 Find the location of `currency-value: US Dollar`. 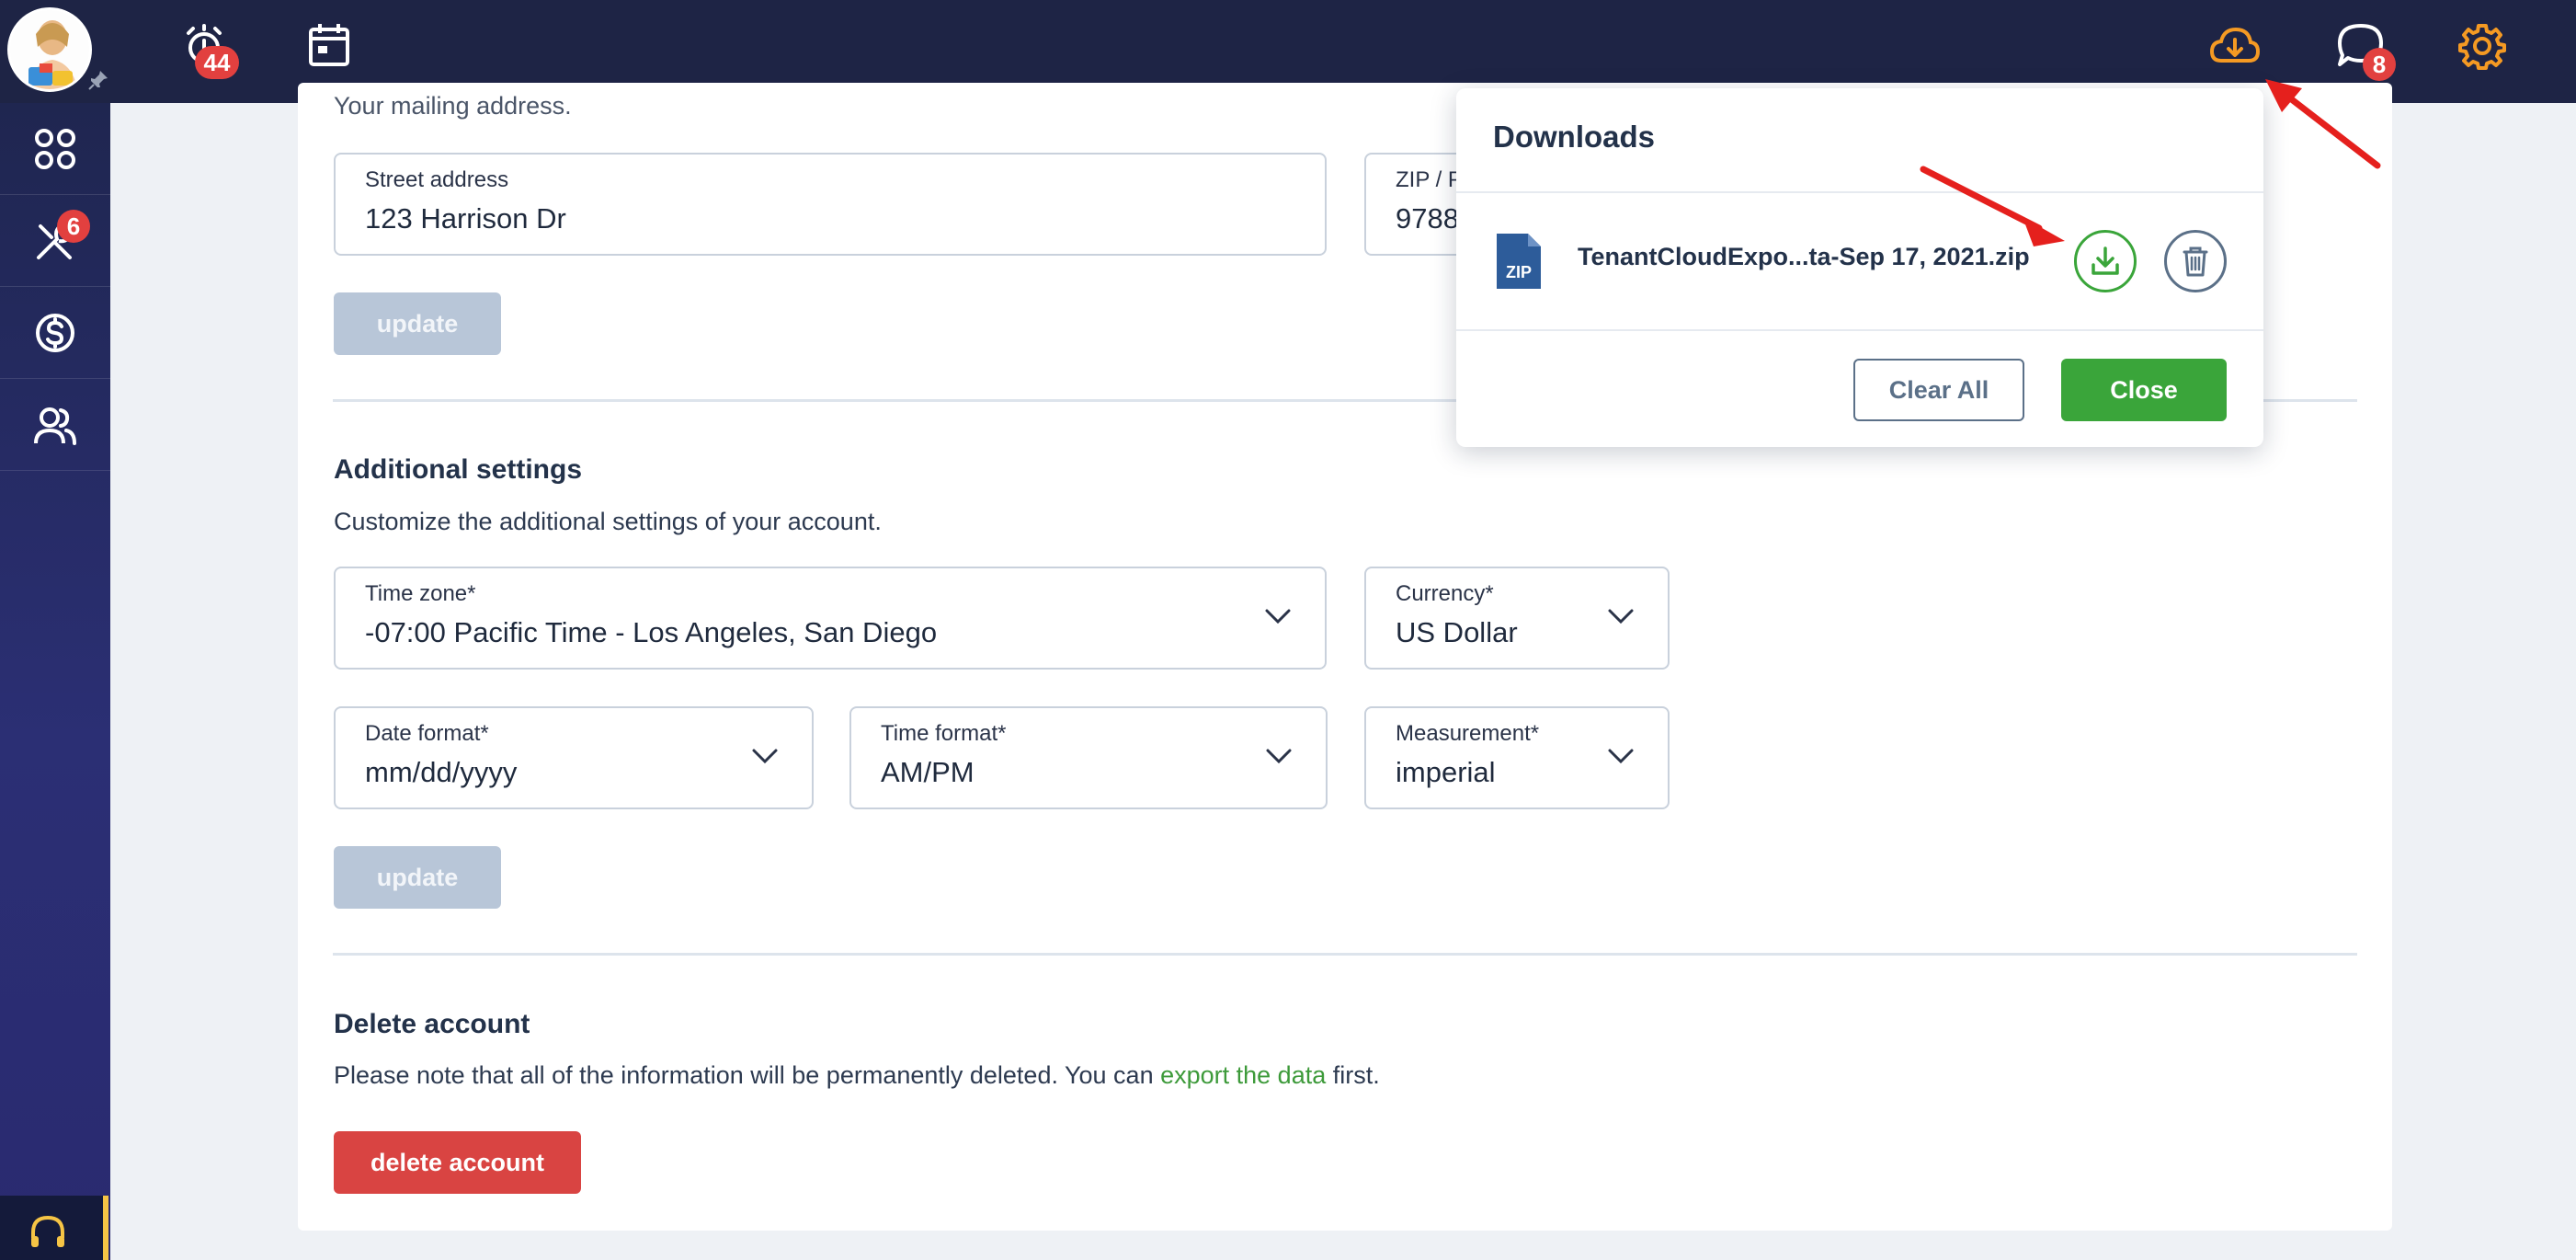

currency-value: US Dollar is located at coordinates (1457, 632).